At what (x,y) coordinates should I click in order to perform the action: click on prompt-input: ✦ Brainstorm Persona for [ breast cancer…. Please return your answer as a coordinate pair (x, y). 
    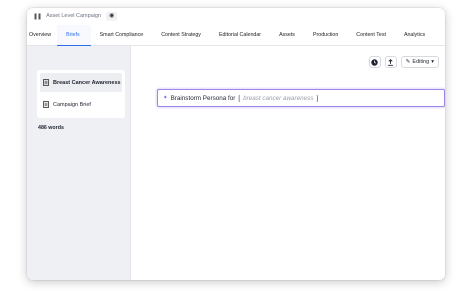
    Looking at the image, I should click on (301, 98).